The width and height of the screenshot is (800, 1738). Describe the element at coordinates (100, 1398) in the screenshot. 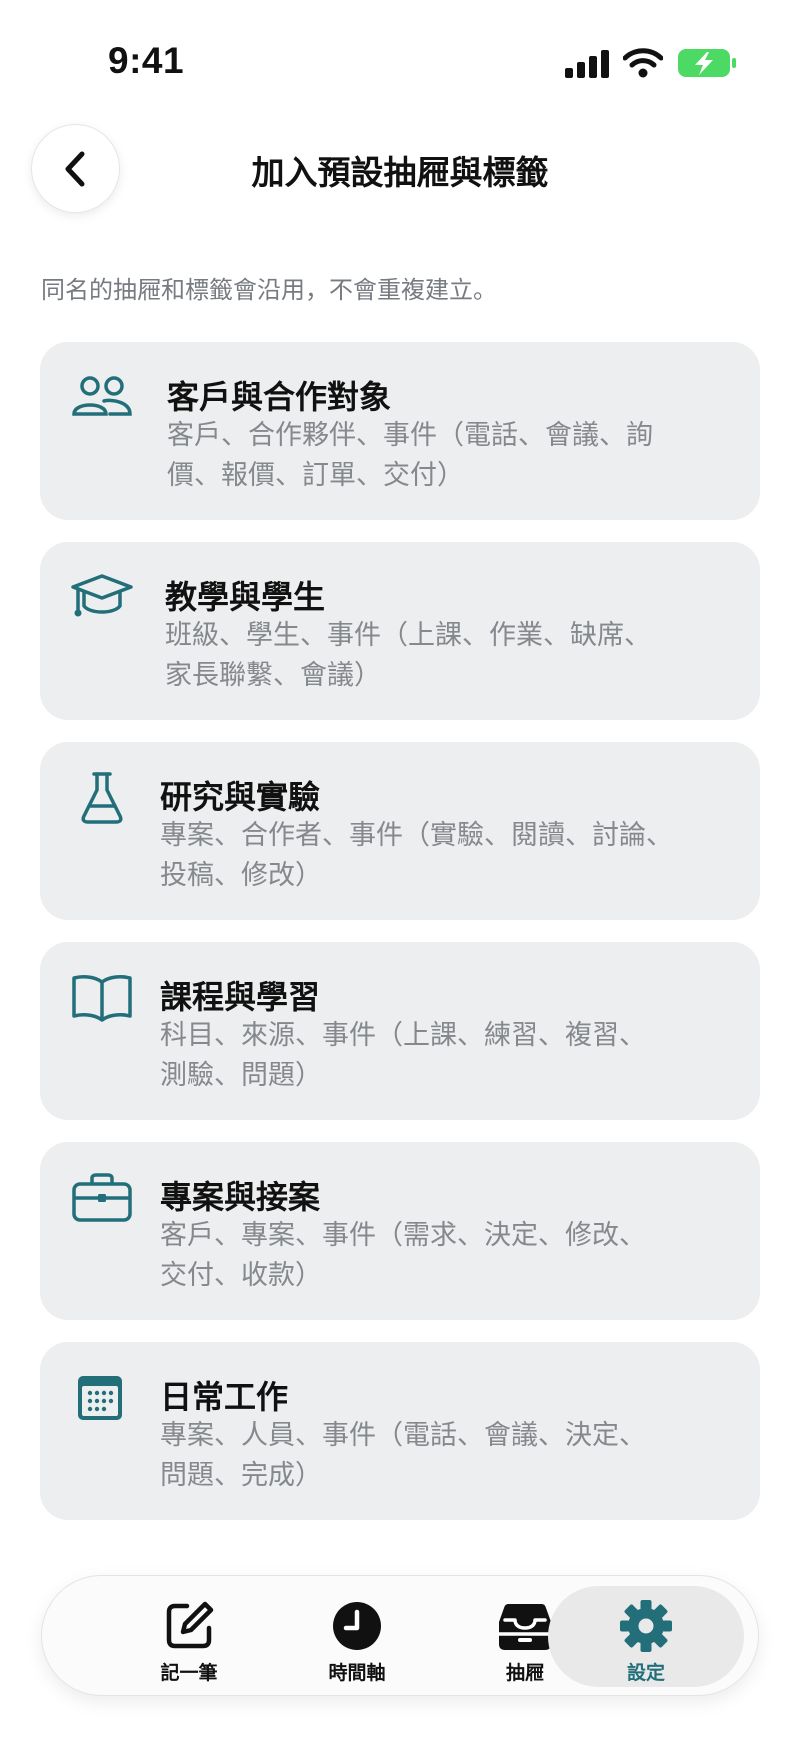

I see `calendar-icon` at that location.